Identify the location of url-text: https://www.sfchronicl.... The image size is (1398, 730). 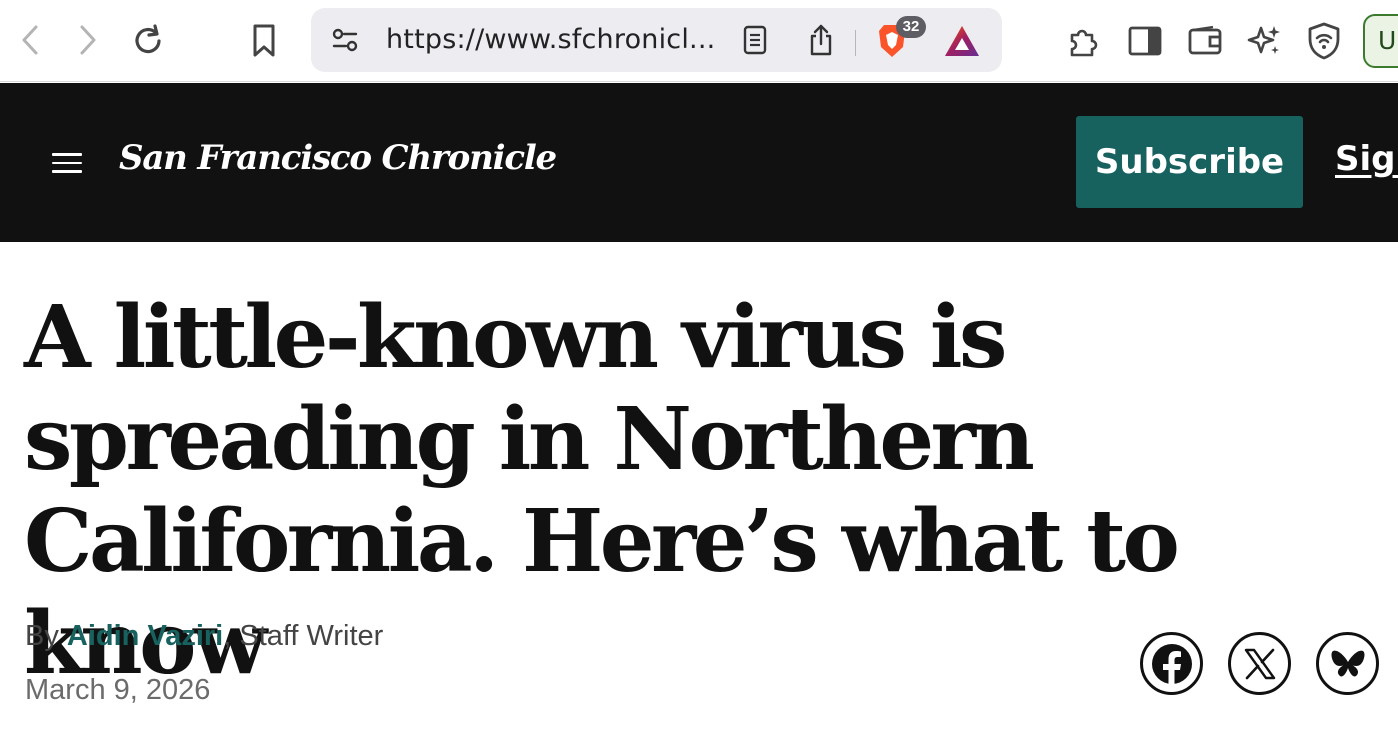
(550, 40).